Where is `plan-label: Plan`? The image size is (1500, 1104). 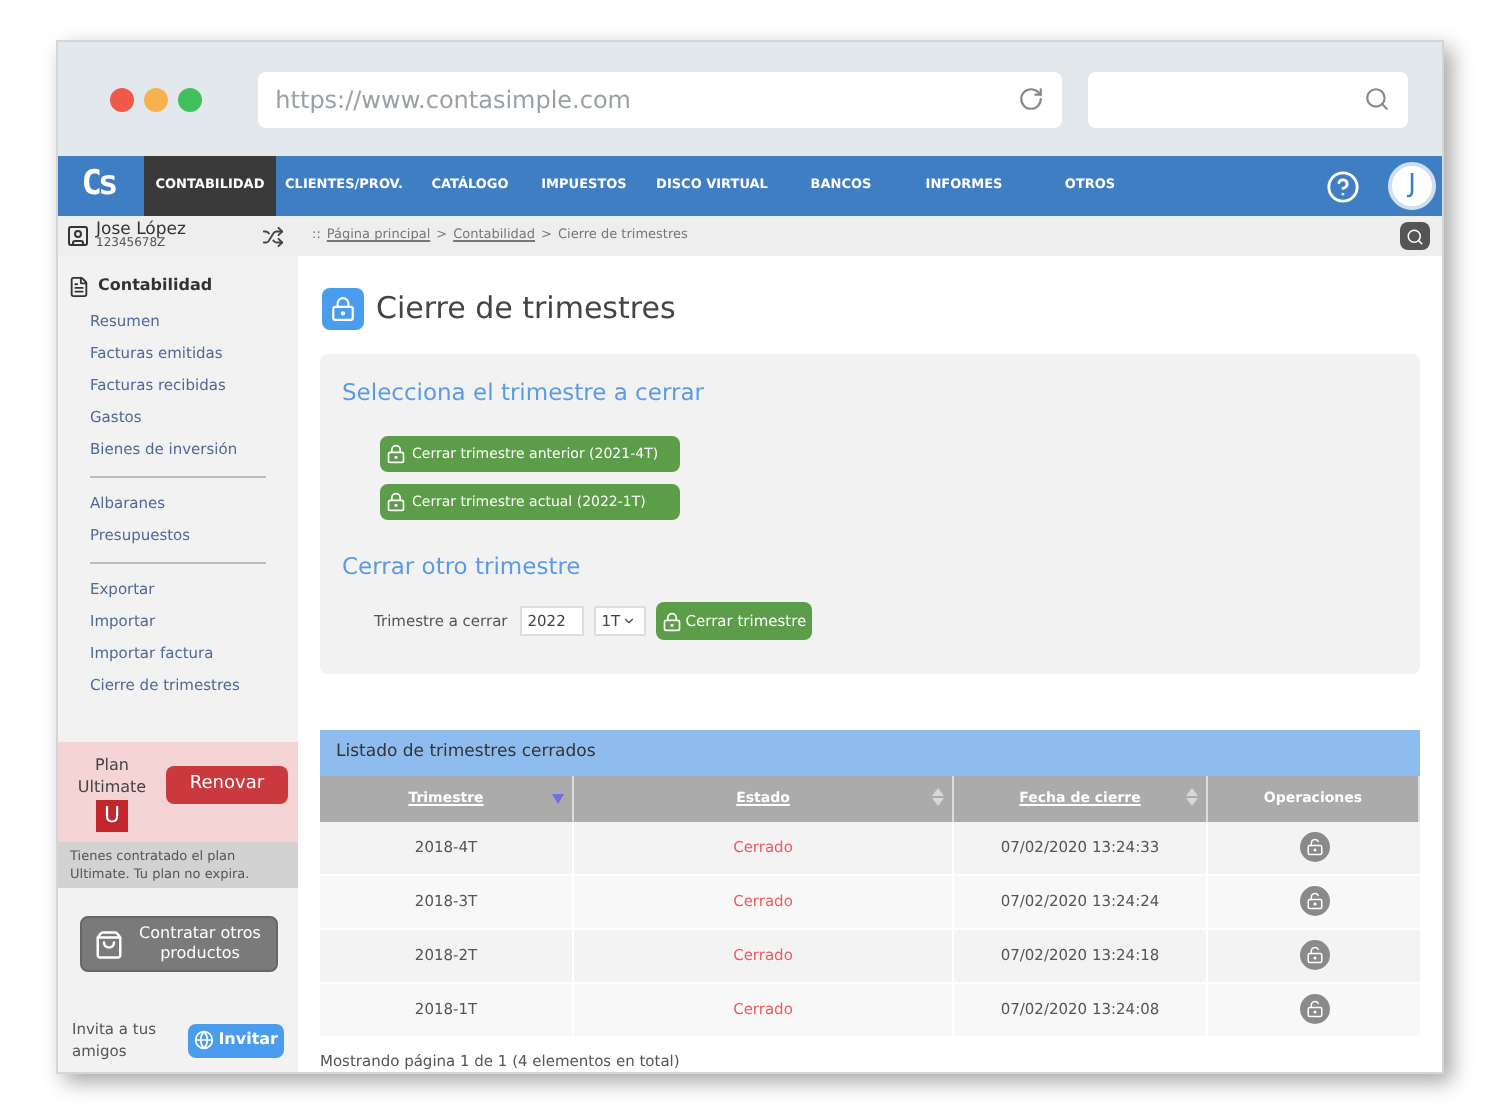 plan-label: Plan is located at coordinates (112, 764).